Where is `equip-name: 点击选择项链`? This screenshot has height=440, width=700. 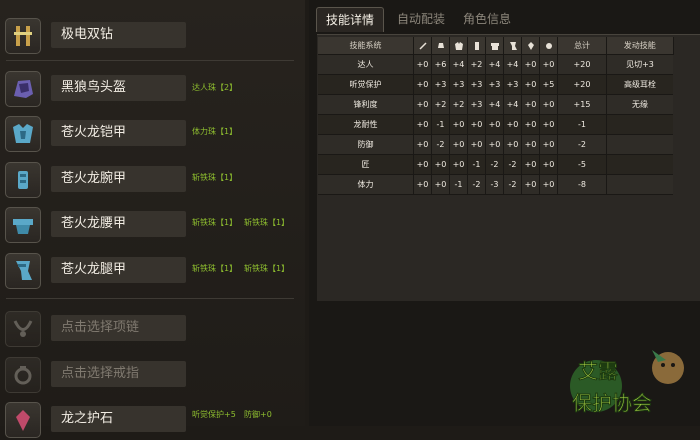 equip-name: 点击选择项链 is located at coordinates (118, 328).